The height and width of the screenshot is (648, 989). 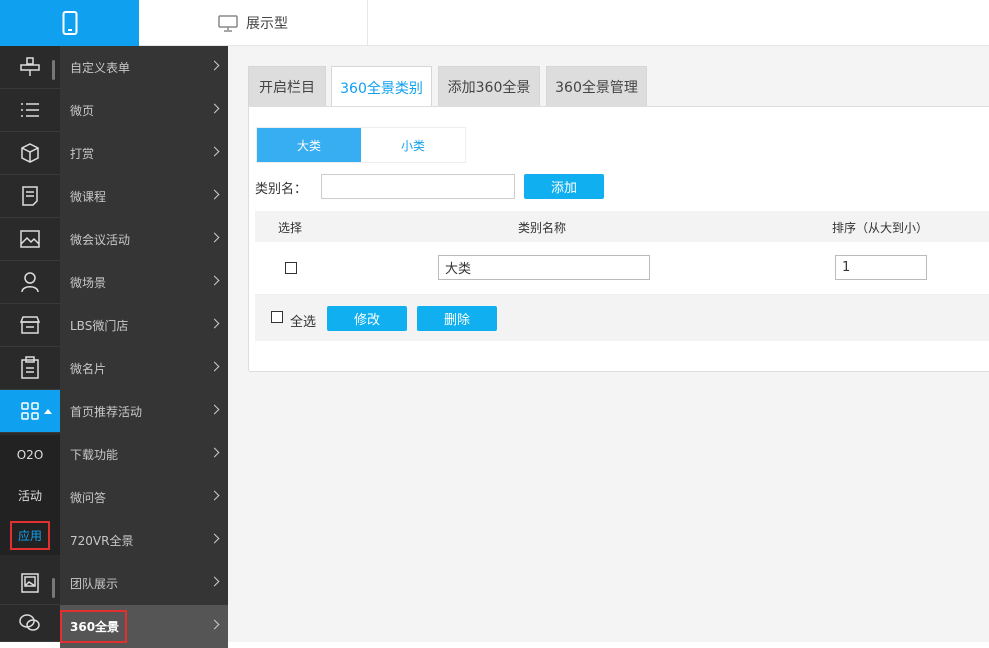 What do you see at coordinates (144, 196) in the screenshot?
I see `submenu-item: 微课程` at bounding box center [144, 196].